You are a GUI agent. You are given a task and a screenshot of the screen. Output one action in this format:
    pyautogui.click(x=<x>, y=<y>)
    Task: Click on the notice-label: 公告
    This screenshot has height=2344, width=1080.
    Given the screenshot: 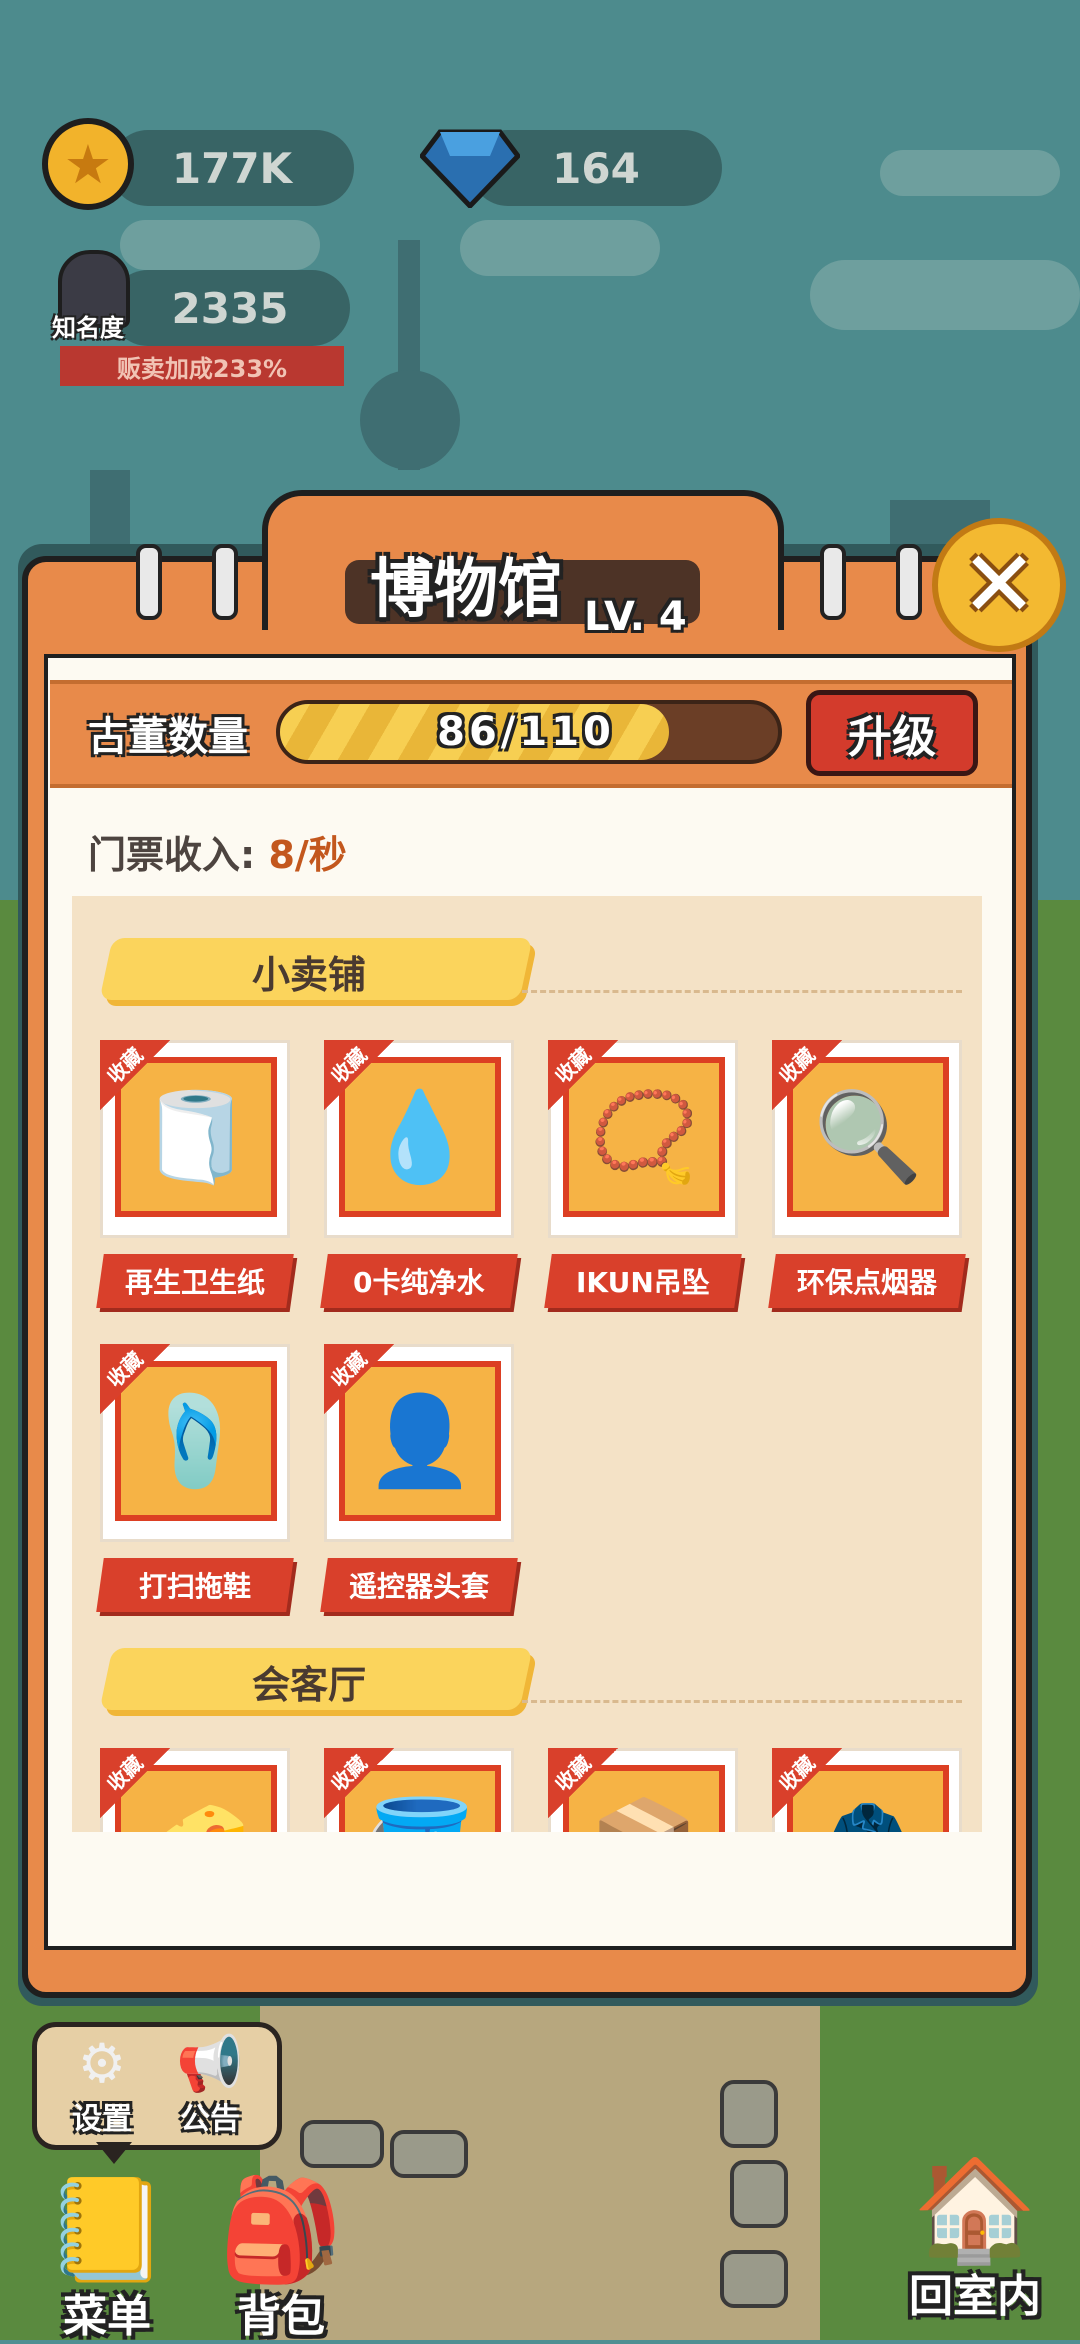 What is the action you would take?
    pyautogui.click(x=210, y=2119)
    